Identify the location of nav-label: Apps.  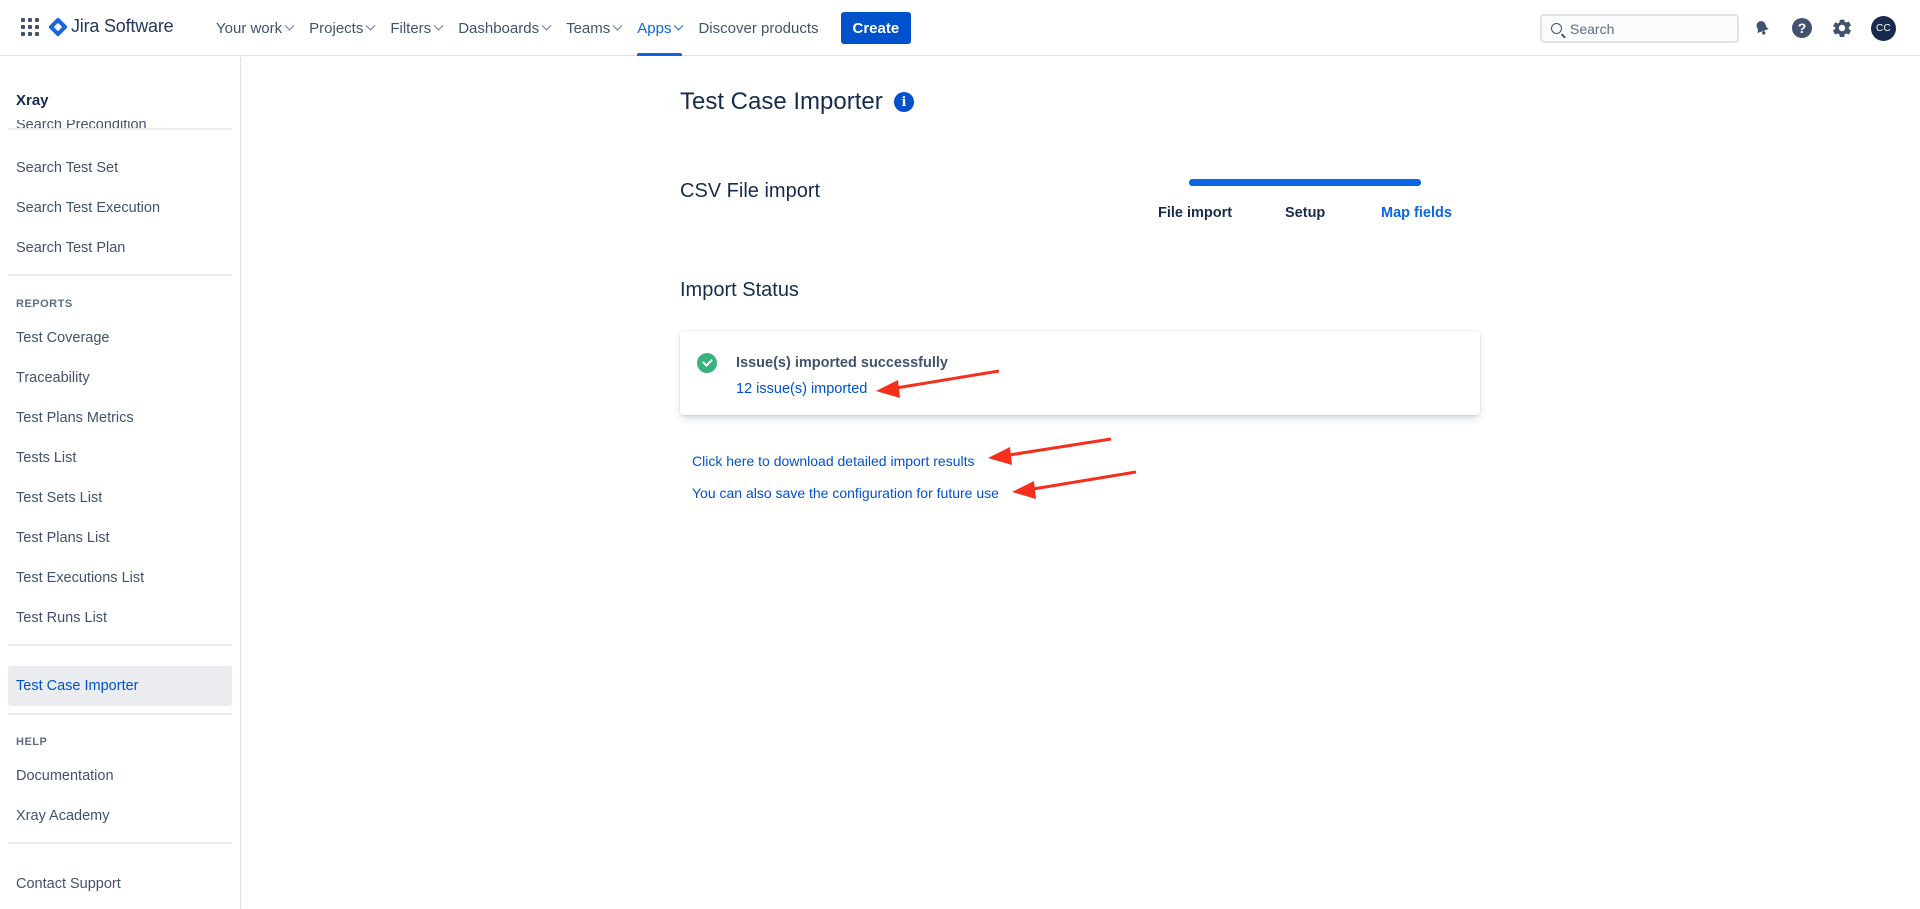
(654, 28).